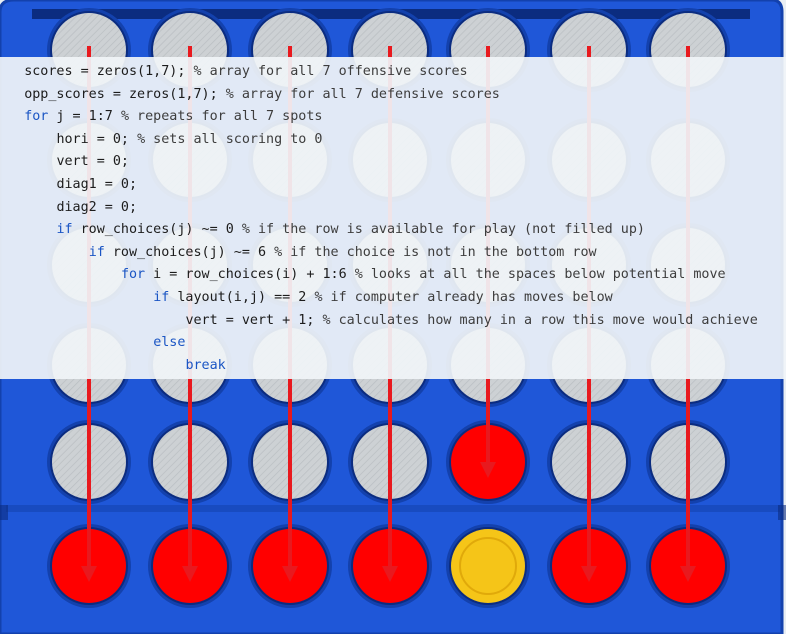  What do you see at coordinates (393, 140) in the screenshot?
I see `code-line: hori = 0; % sets all scoring to 0` at bounding box center [393, 140].